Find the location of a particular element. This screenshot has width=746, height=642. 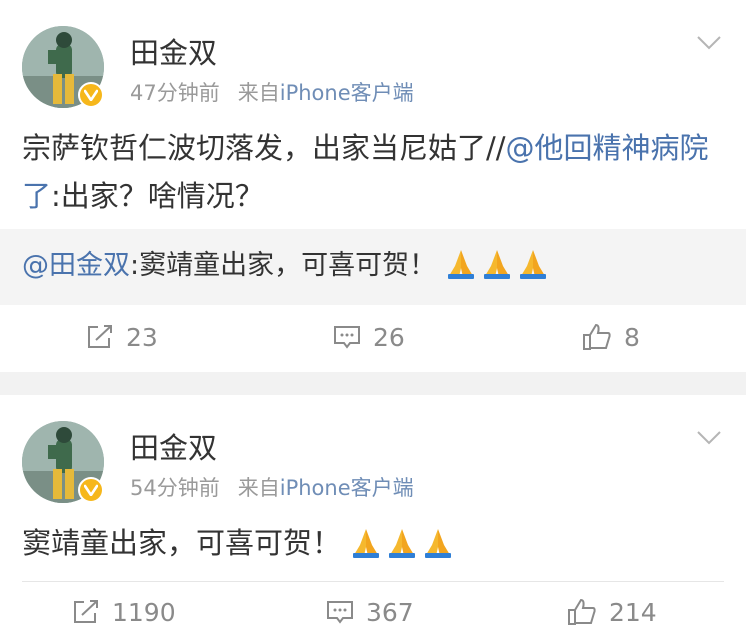

like-button: 8 is located at coordinates (611, 337).